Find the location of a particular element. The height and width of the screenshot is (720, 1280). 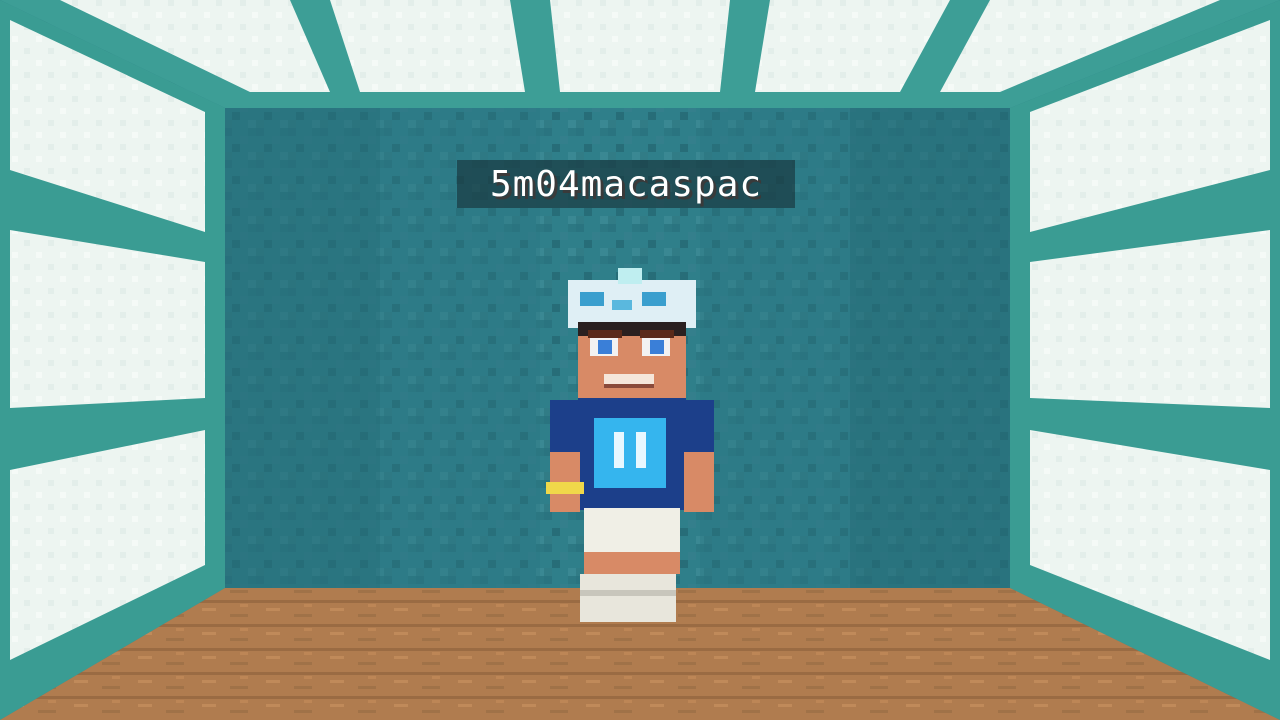

shorts is located at coordinates (632, 530).